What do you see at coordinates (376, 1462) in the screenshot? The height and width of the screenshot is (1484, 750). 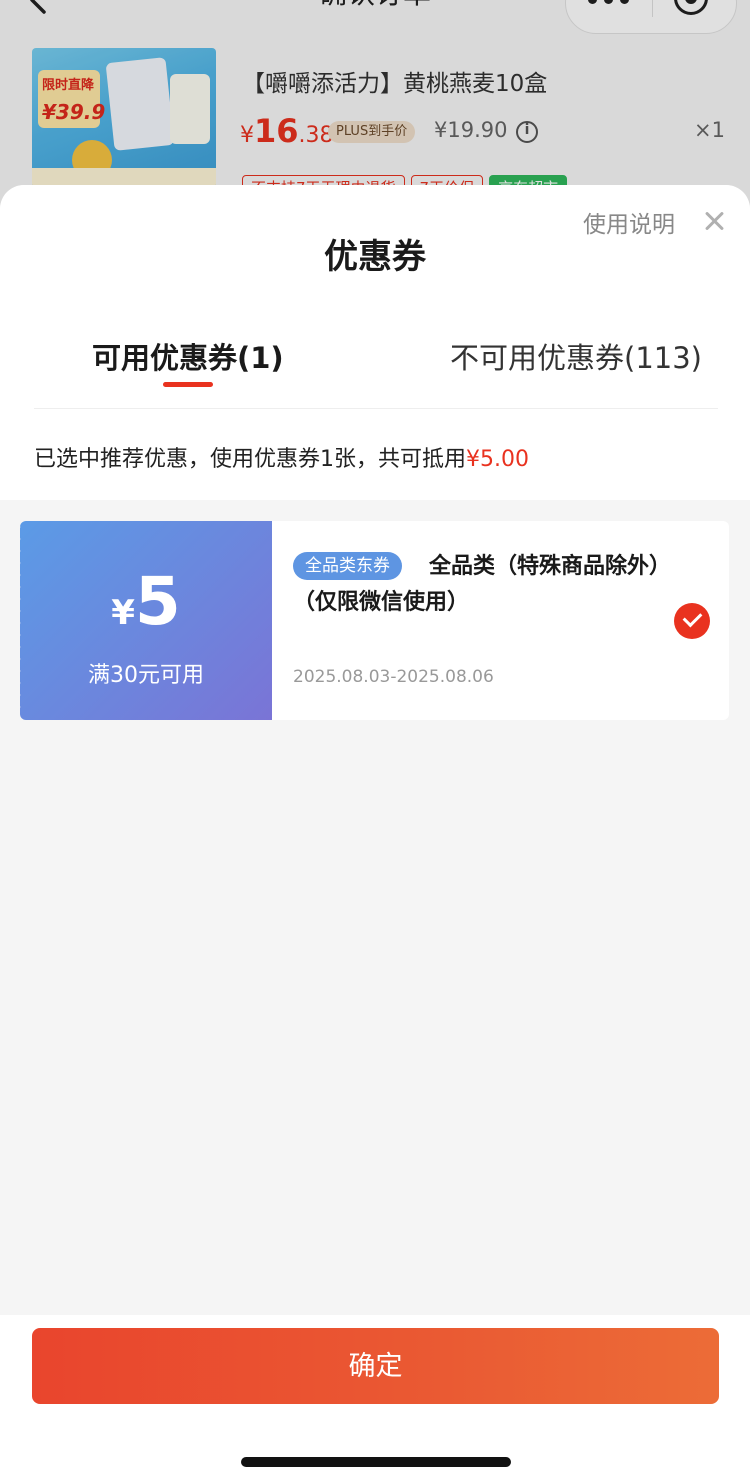 I see `home-indicator` at bounding box center [376, 1462].